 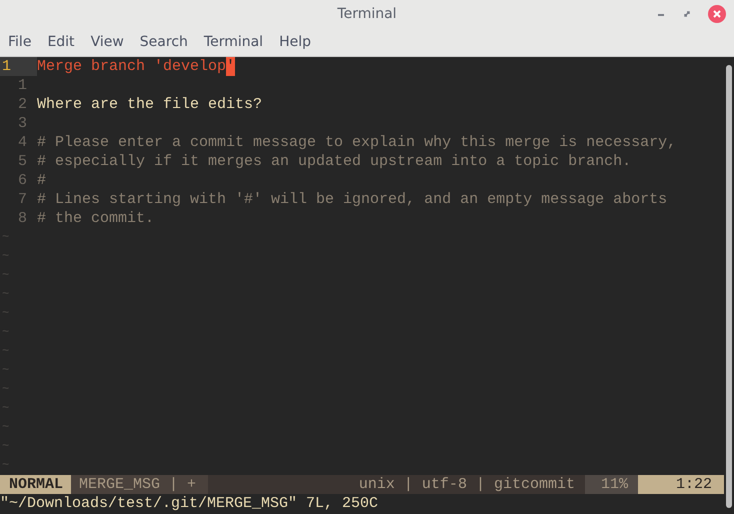 I want to click on line-number: 2, so click(x=22, y=104).